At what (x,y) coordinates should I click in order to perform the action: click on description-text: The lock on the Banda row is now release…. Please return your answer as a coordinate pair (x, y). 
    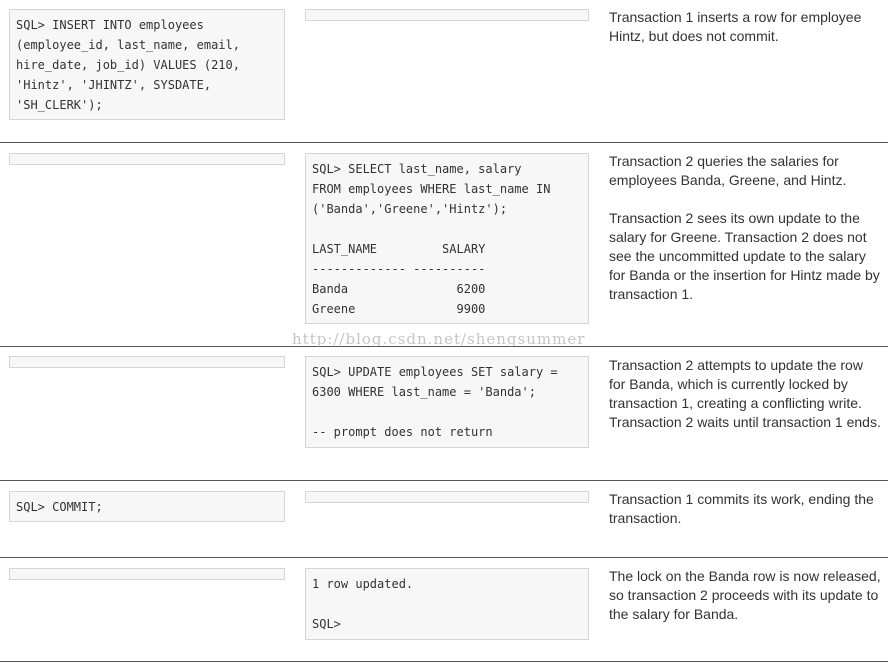
    Looking at the image, I should click on (745, 595).